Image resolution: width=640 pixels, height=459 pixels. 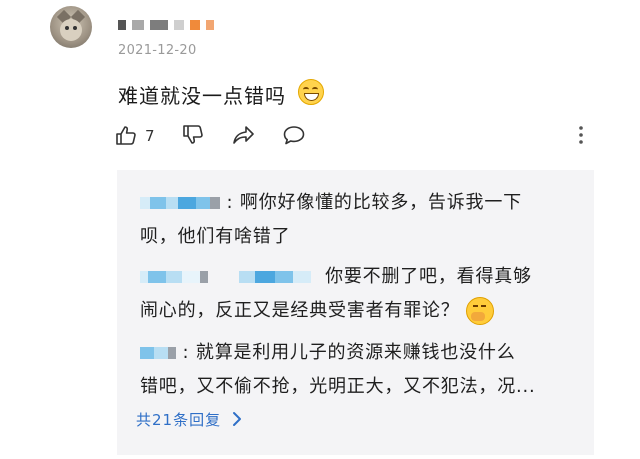 What do you see at coordinates (150, 136) in the screenshot?
I see `like-count: 7` at bounding box center [150, 136].